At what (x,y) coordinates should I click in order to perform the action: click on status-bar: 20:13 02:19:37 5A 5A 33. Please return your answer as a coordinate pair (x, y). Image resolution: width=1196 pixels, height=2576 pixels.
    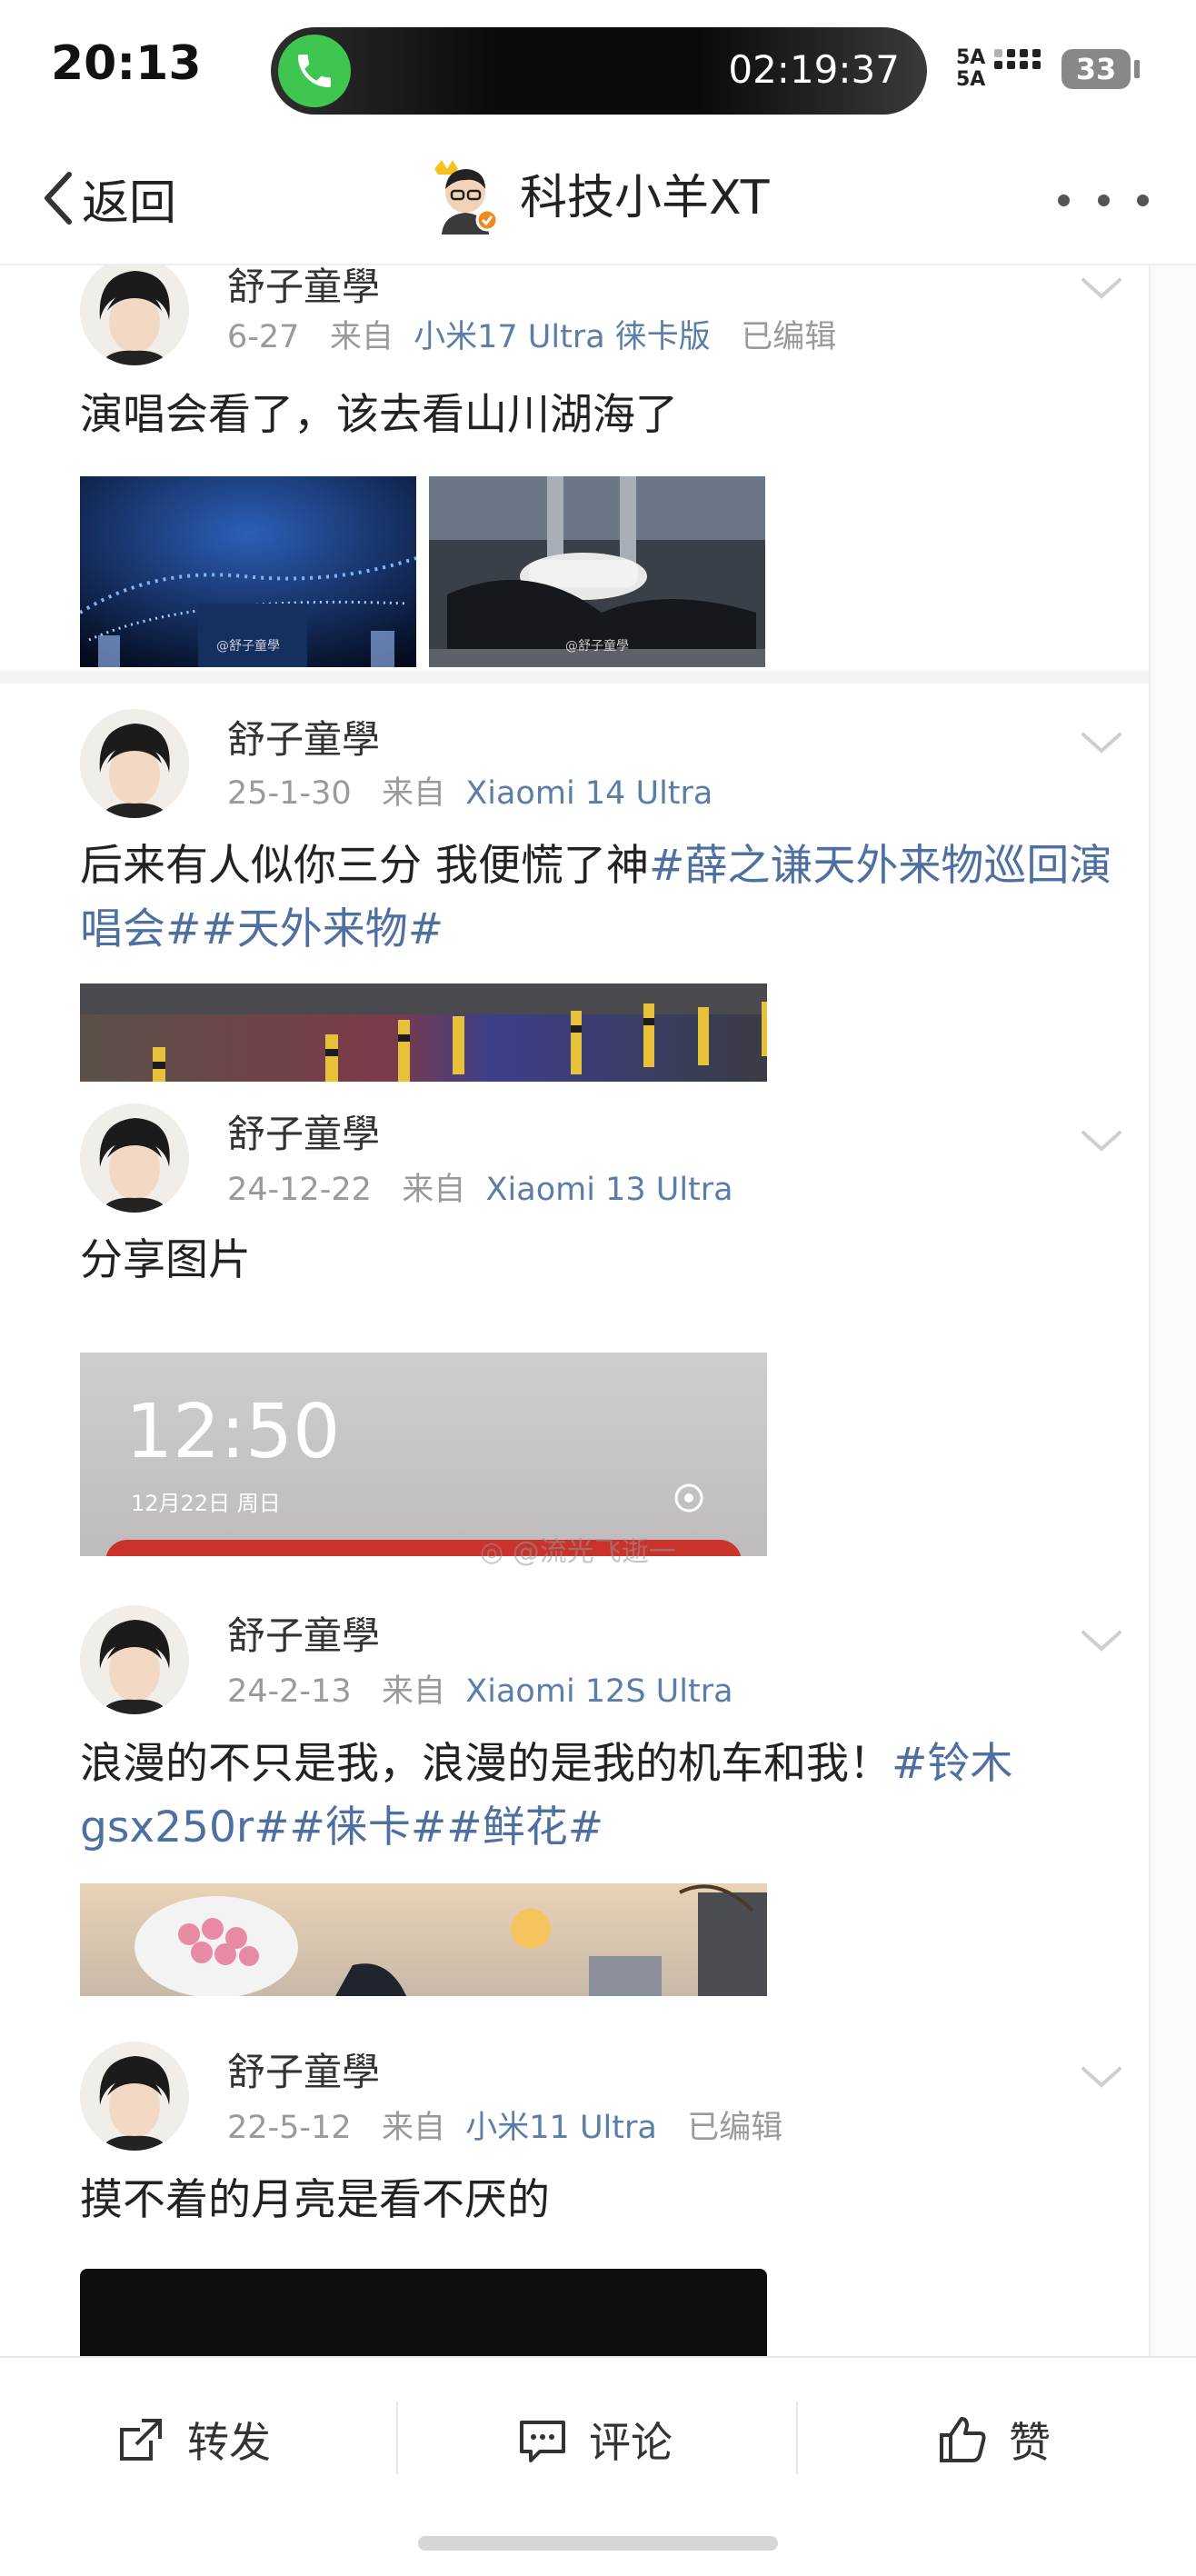
    Looking at the image, I should click on (598, 68).